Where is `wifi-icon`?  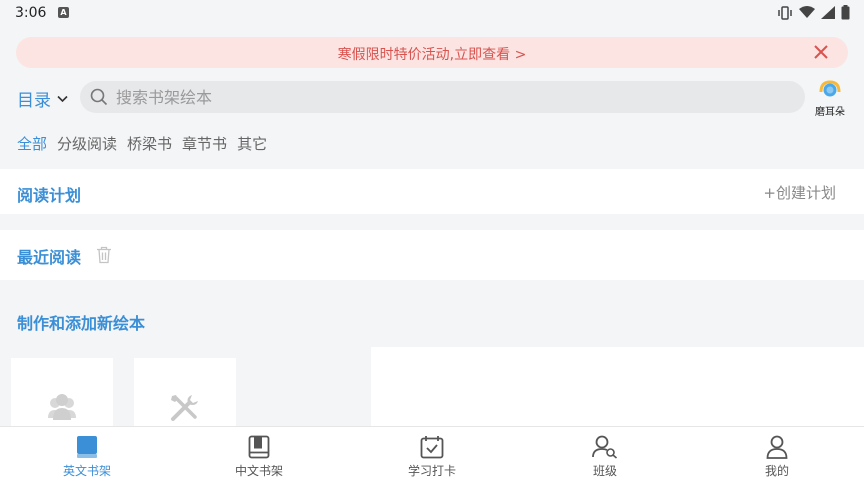
wifi-icon is located at coordinates (807, 12).